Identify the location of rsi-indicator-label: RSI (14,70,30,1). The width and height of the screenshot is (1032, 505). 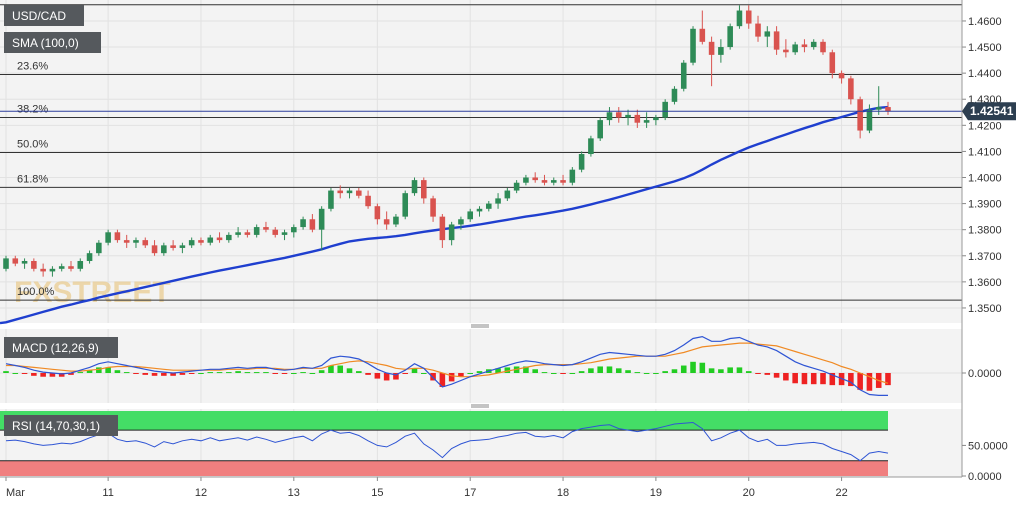
(61, 425).